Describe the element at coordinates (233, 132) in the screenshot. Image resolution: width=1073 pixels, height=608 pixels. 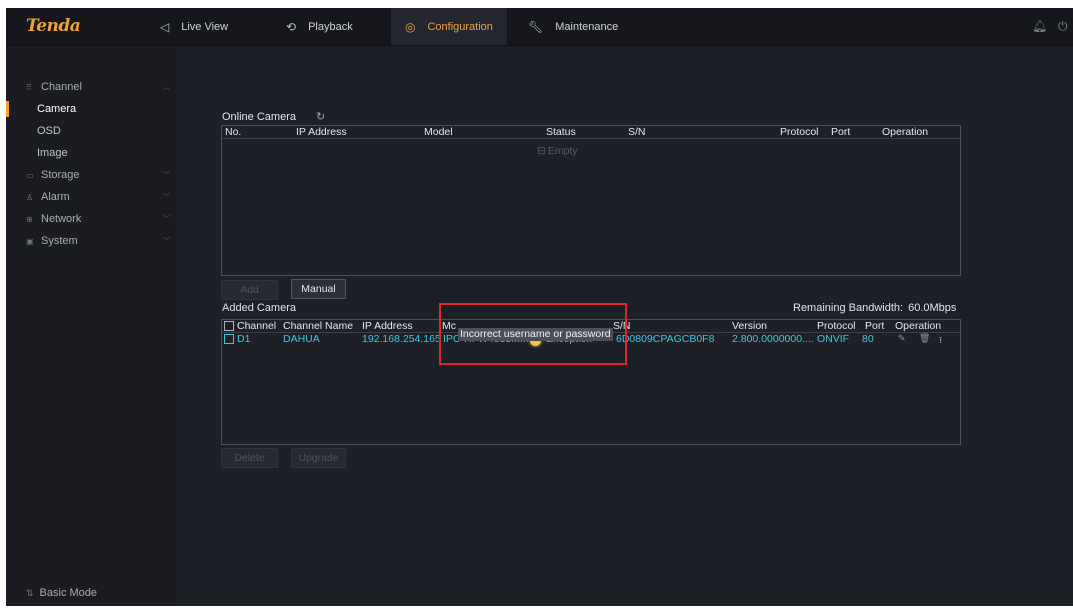
I see `col-no: No.` at that location.